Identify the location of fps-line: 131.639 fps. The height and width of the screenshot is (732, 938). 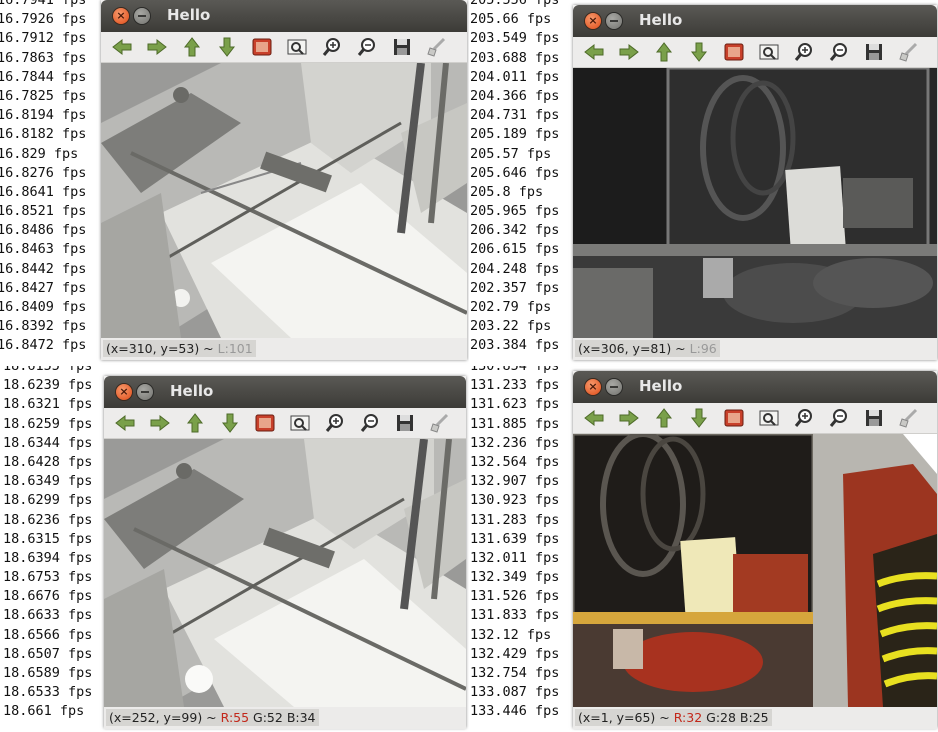
(515, 538).